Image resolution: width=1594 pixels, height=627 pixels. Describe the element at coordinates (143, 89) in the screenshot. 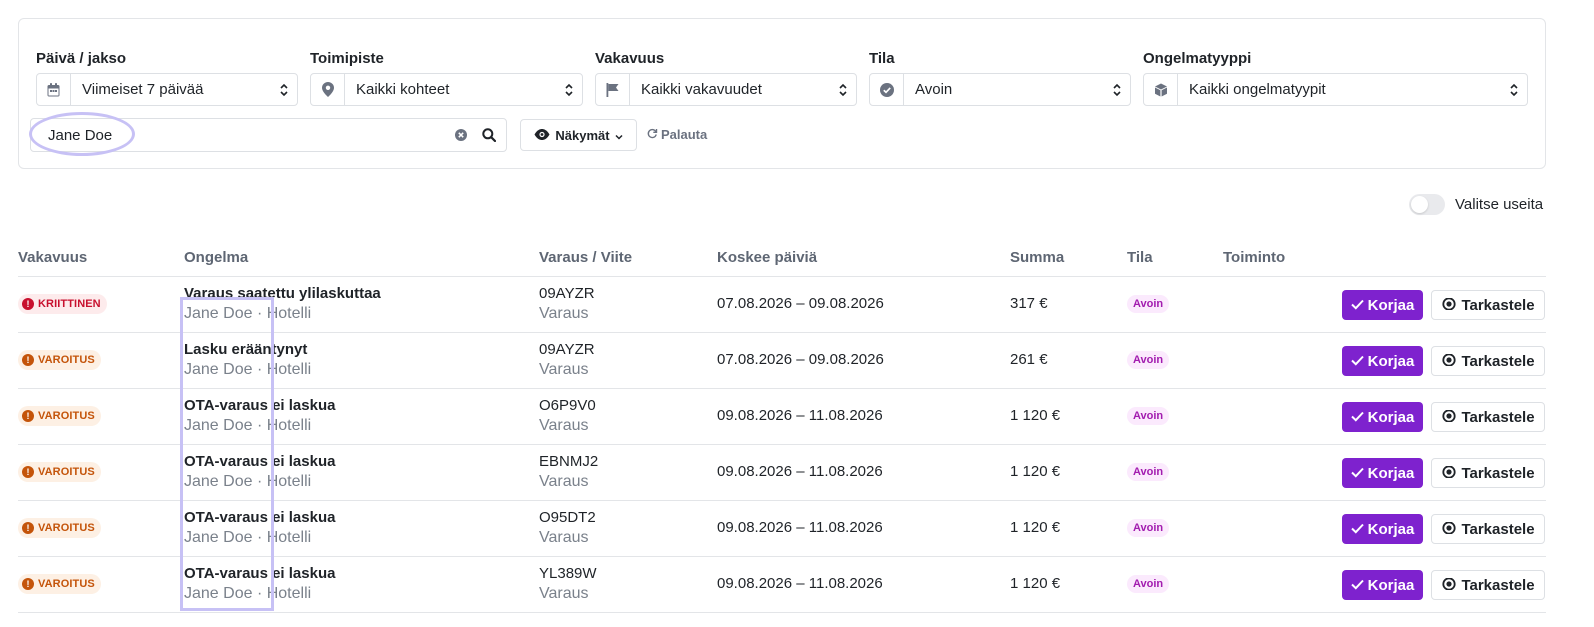

I see `date-select-value: Viimeiset 7 päivää` at that location.